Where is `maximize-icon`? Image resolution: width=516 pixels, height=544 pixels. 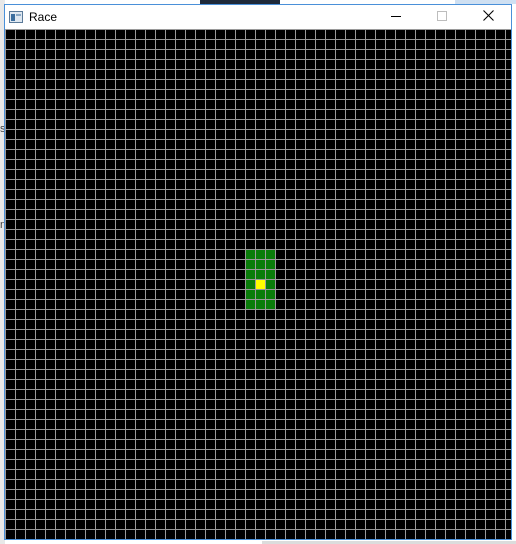 maximize-icon is located at coordinates (442, 17).